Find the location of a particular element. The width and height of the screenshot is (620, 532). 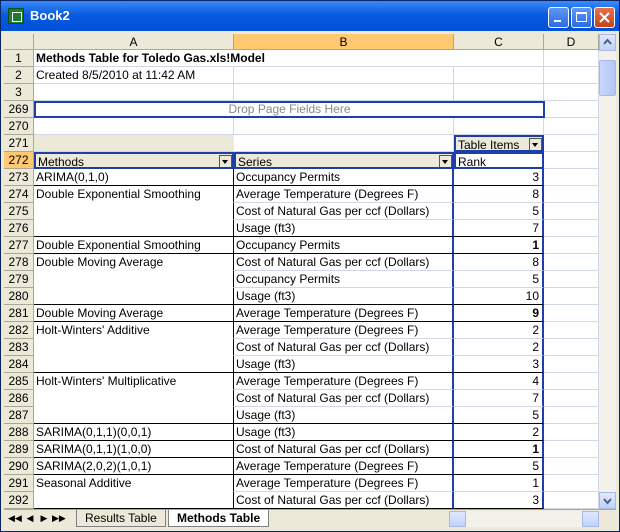

drop-page-fields-area: Drop Page Fields Here is located at coordinates (289, 109).